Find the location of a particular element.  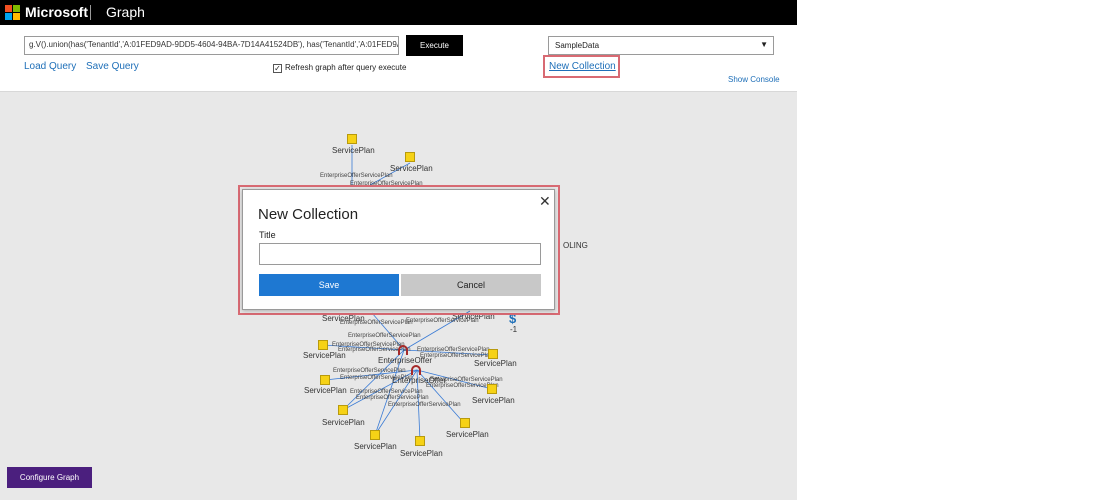

new-collection-dialog: New Collection ✕ Title Save Cancel is located at coordinates (398, 249).